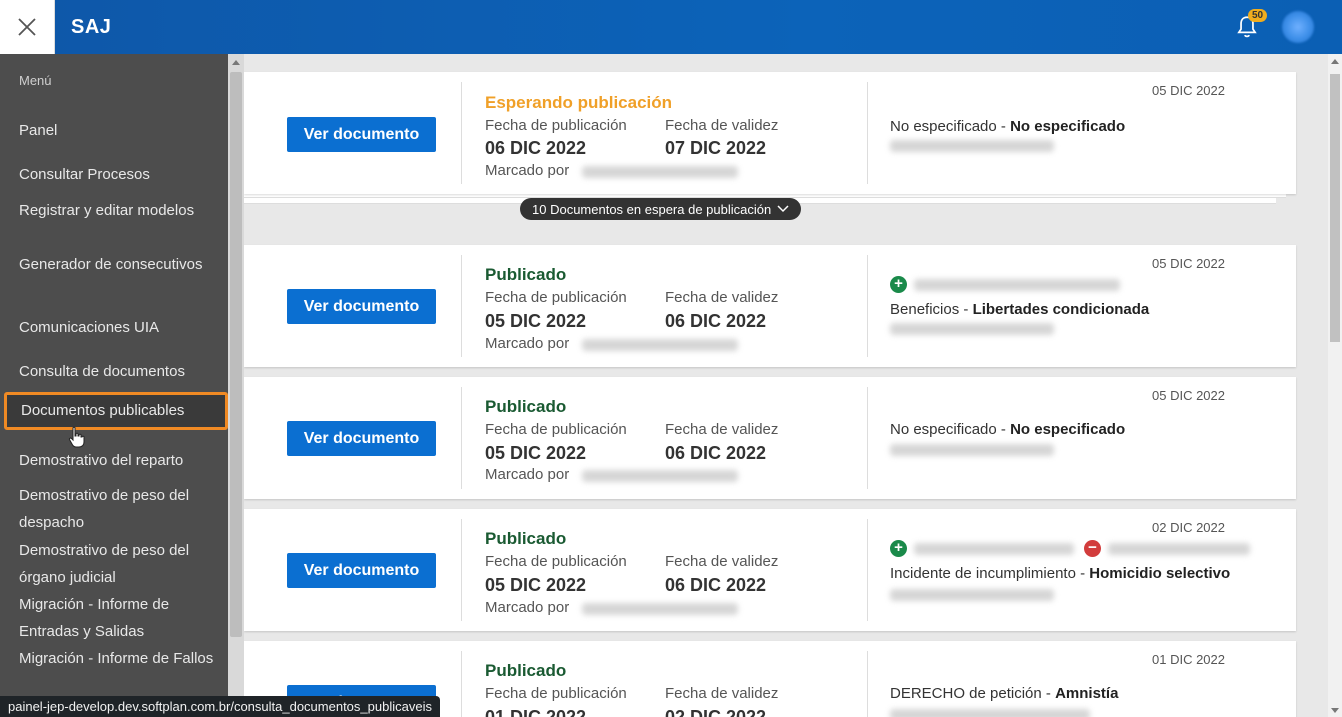 This screenshot has height=717, width=1342. I want to click on case-info: DERECHO de petición - Amnistía, so click(1004, 693).